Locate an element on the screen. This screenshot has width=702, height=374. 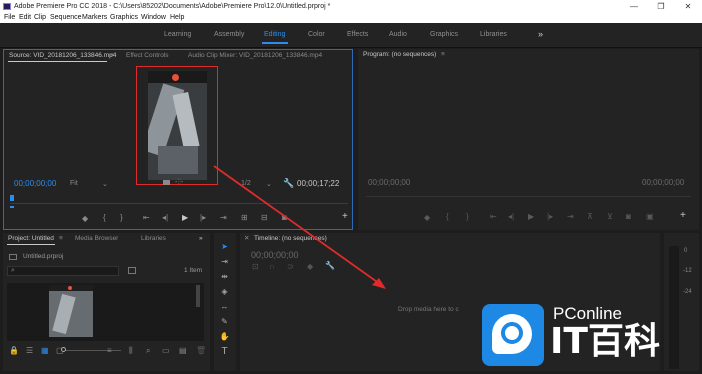
watermark-cn: IT百科 is located at coordinates (605, 341).